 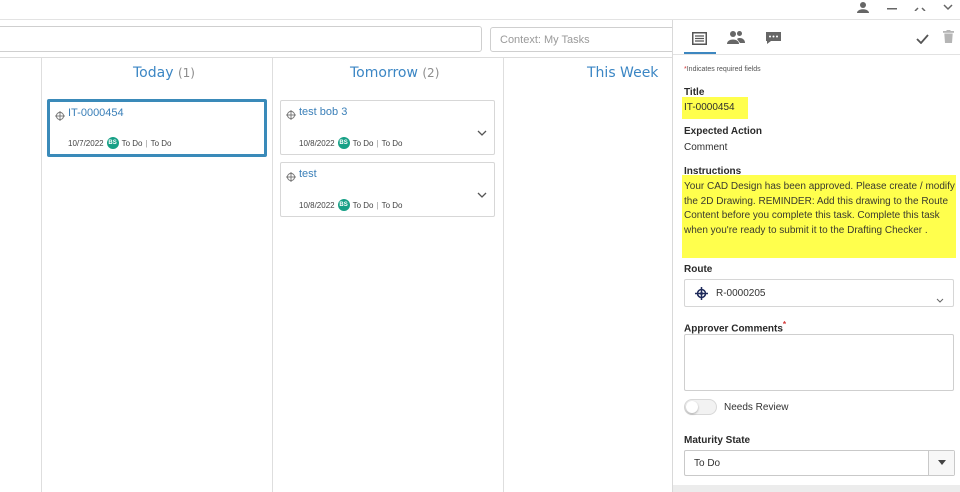 I want to click on user-icon, so click(x=863, y=7).